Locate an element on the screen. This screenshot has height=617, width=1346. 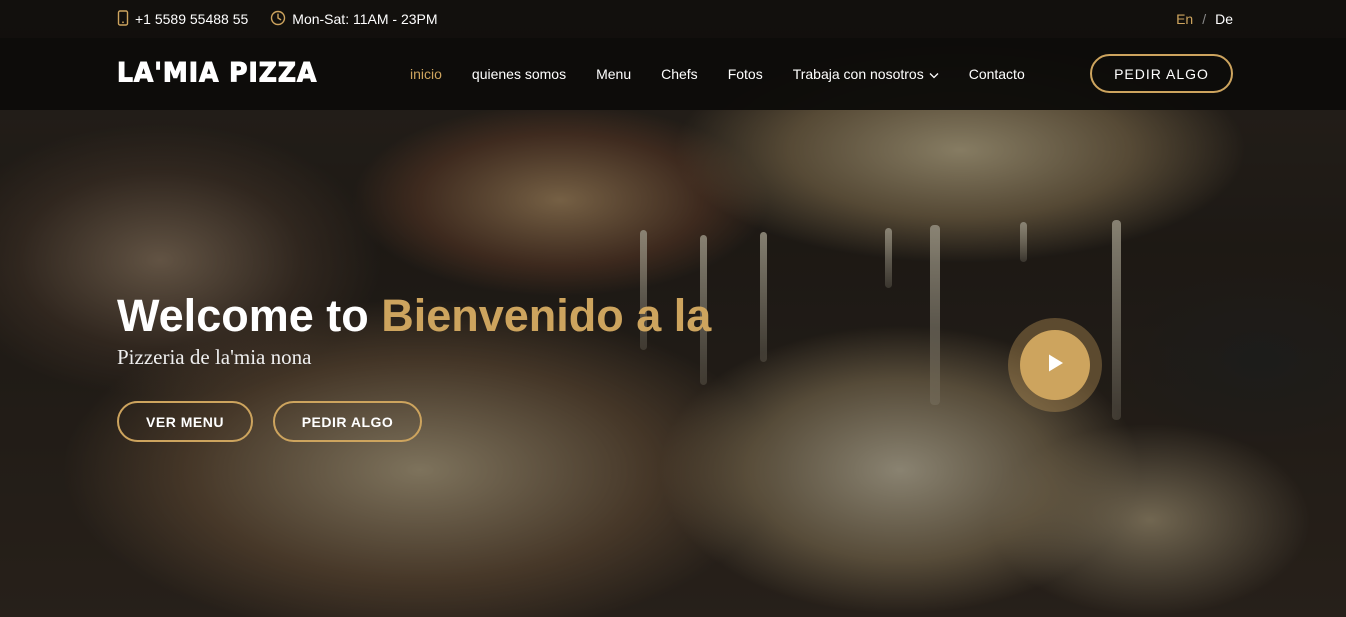
contact-info: +1 5589 55488 55 Mon-Sat: 11AM - 23PM is located at coordinates (277, 19).